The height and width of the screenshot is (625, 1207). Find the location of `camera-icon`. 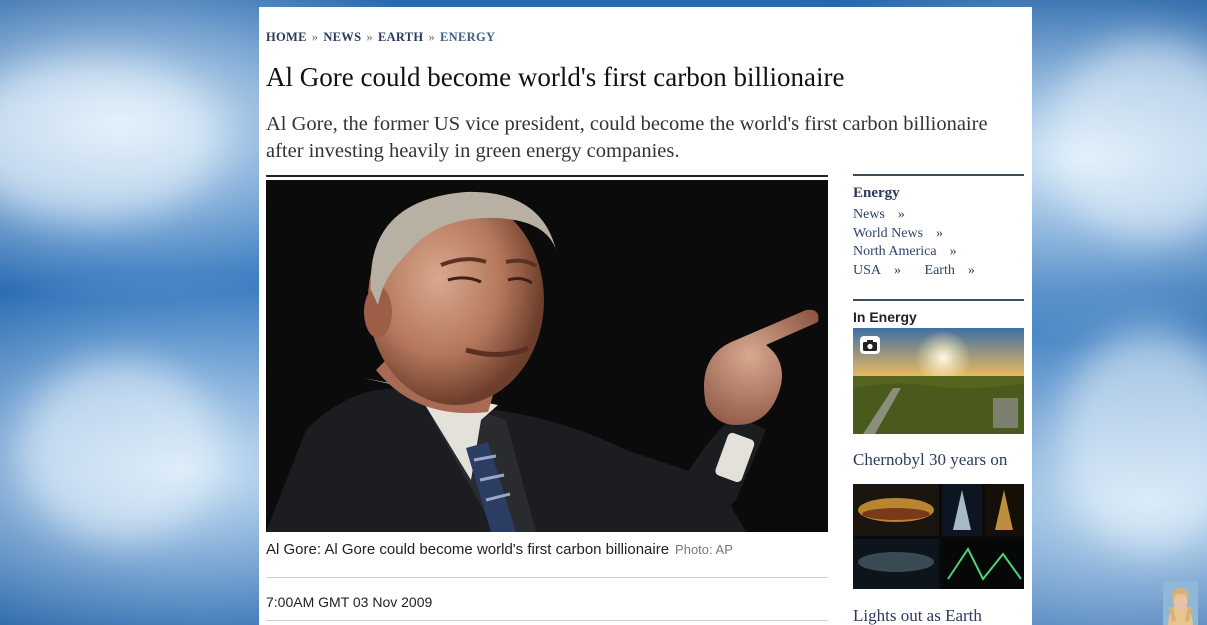

camera-icon is located at coordinates (870, 345).